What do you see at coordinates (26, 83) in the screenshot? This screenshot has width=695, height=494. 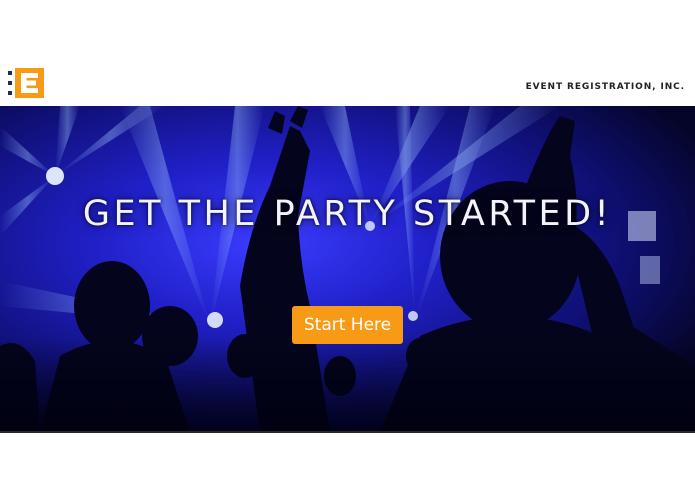 I see `event-e-logo-icon` at bounding box center [26, 83].